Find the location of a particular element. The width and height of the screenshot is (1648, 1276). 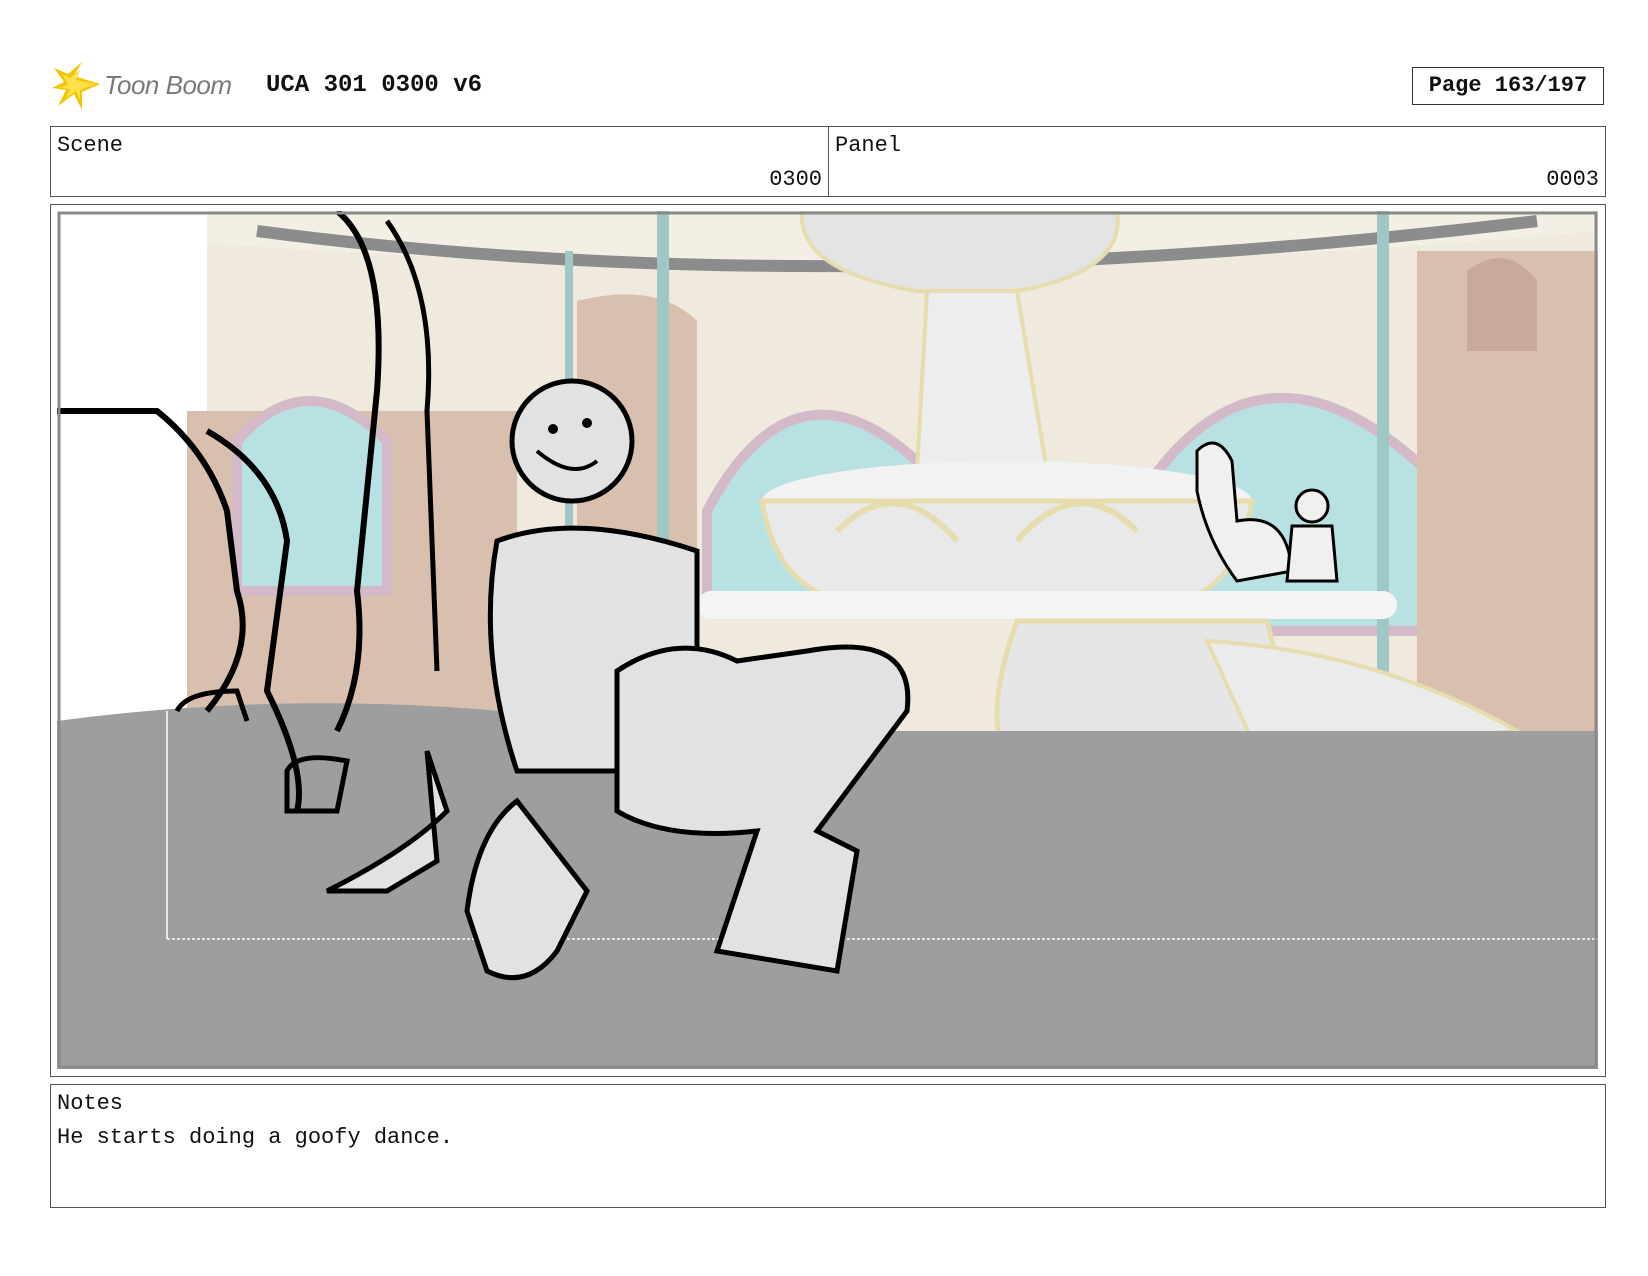

toon-boom-logo: Toon Boom is located at coordinates (152, 86).